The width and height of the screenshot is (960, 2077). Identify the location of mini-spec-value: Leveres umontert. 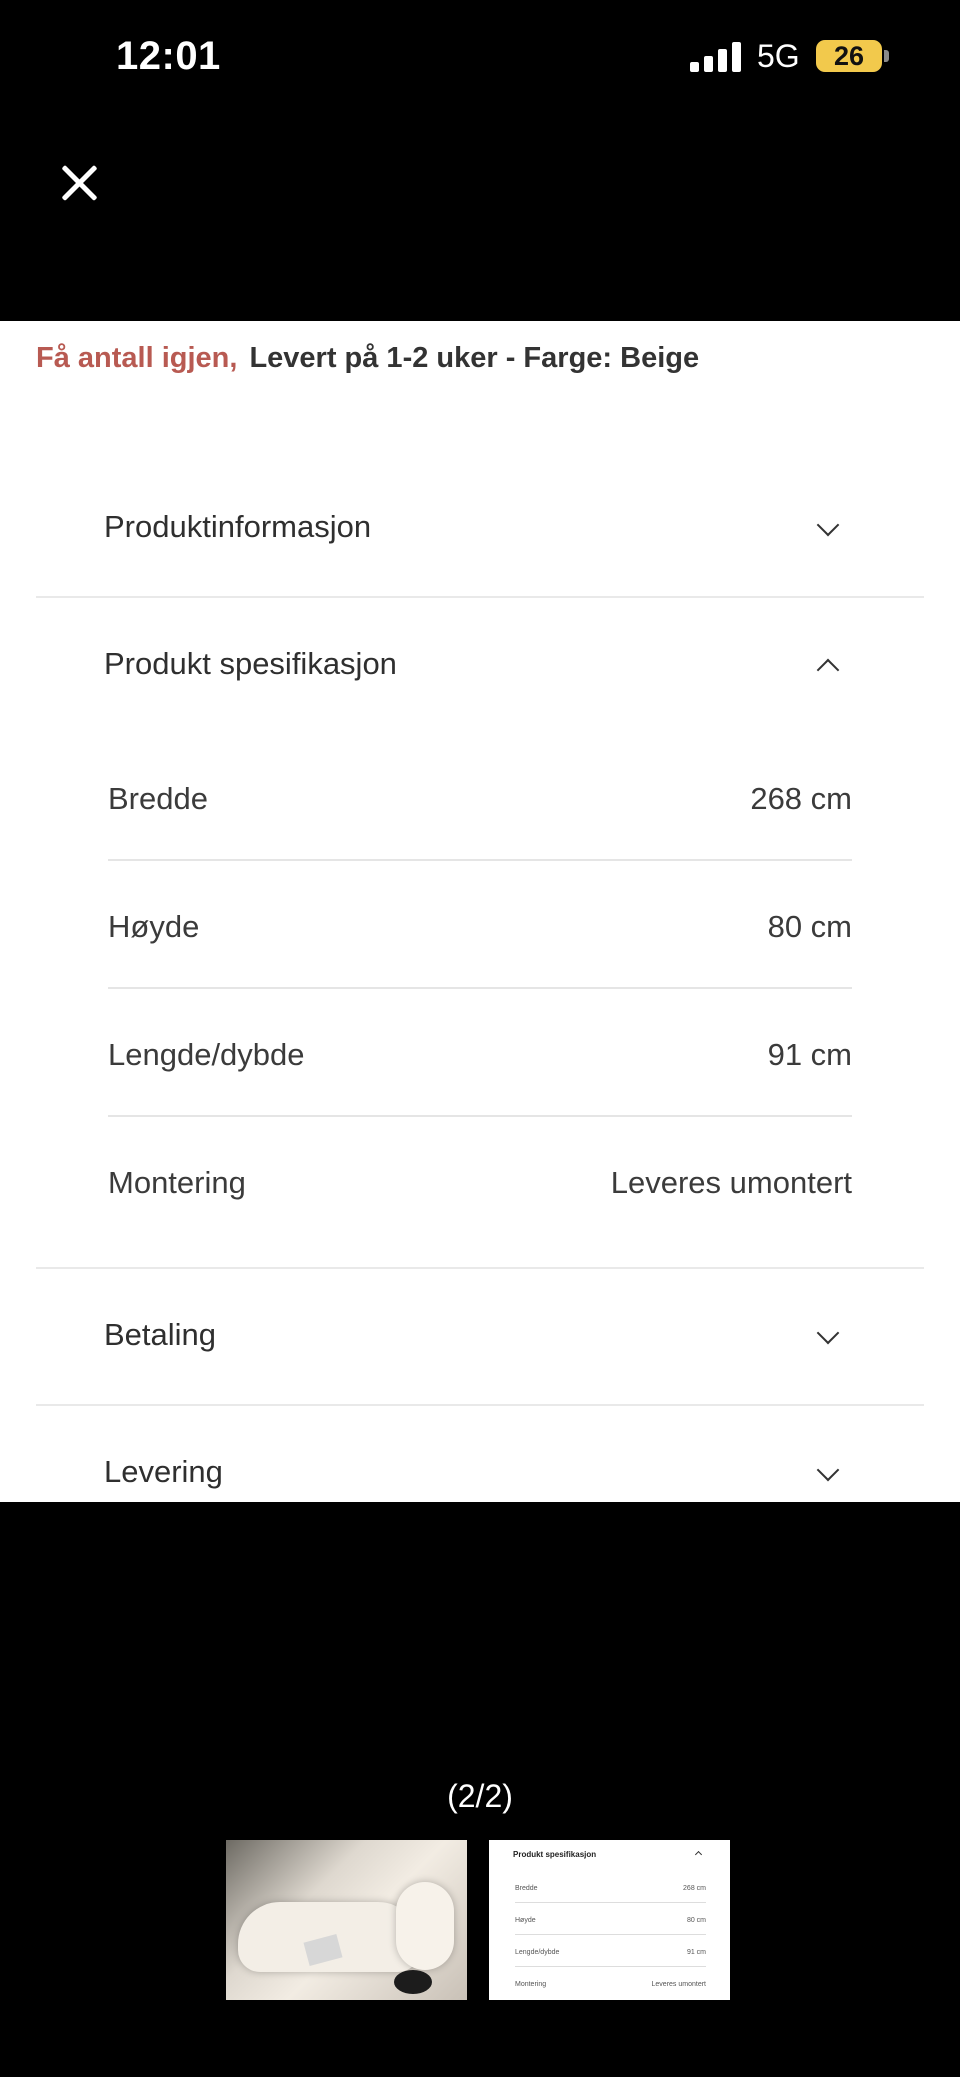
(678, 1984).